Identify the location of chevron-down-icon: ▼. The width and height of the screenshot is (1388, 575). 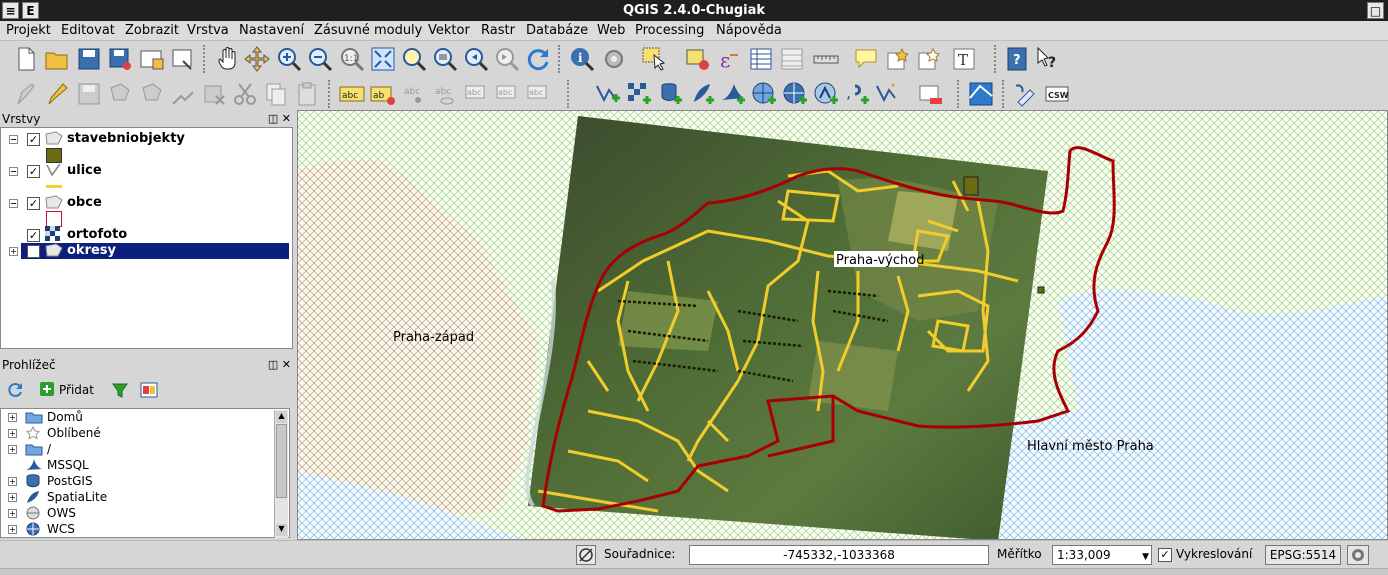
(1145, 557).